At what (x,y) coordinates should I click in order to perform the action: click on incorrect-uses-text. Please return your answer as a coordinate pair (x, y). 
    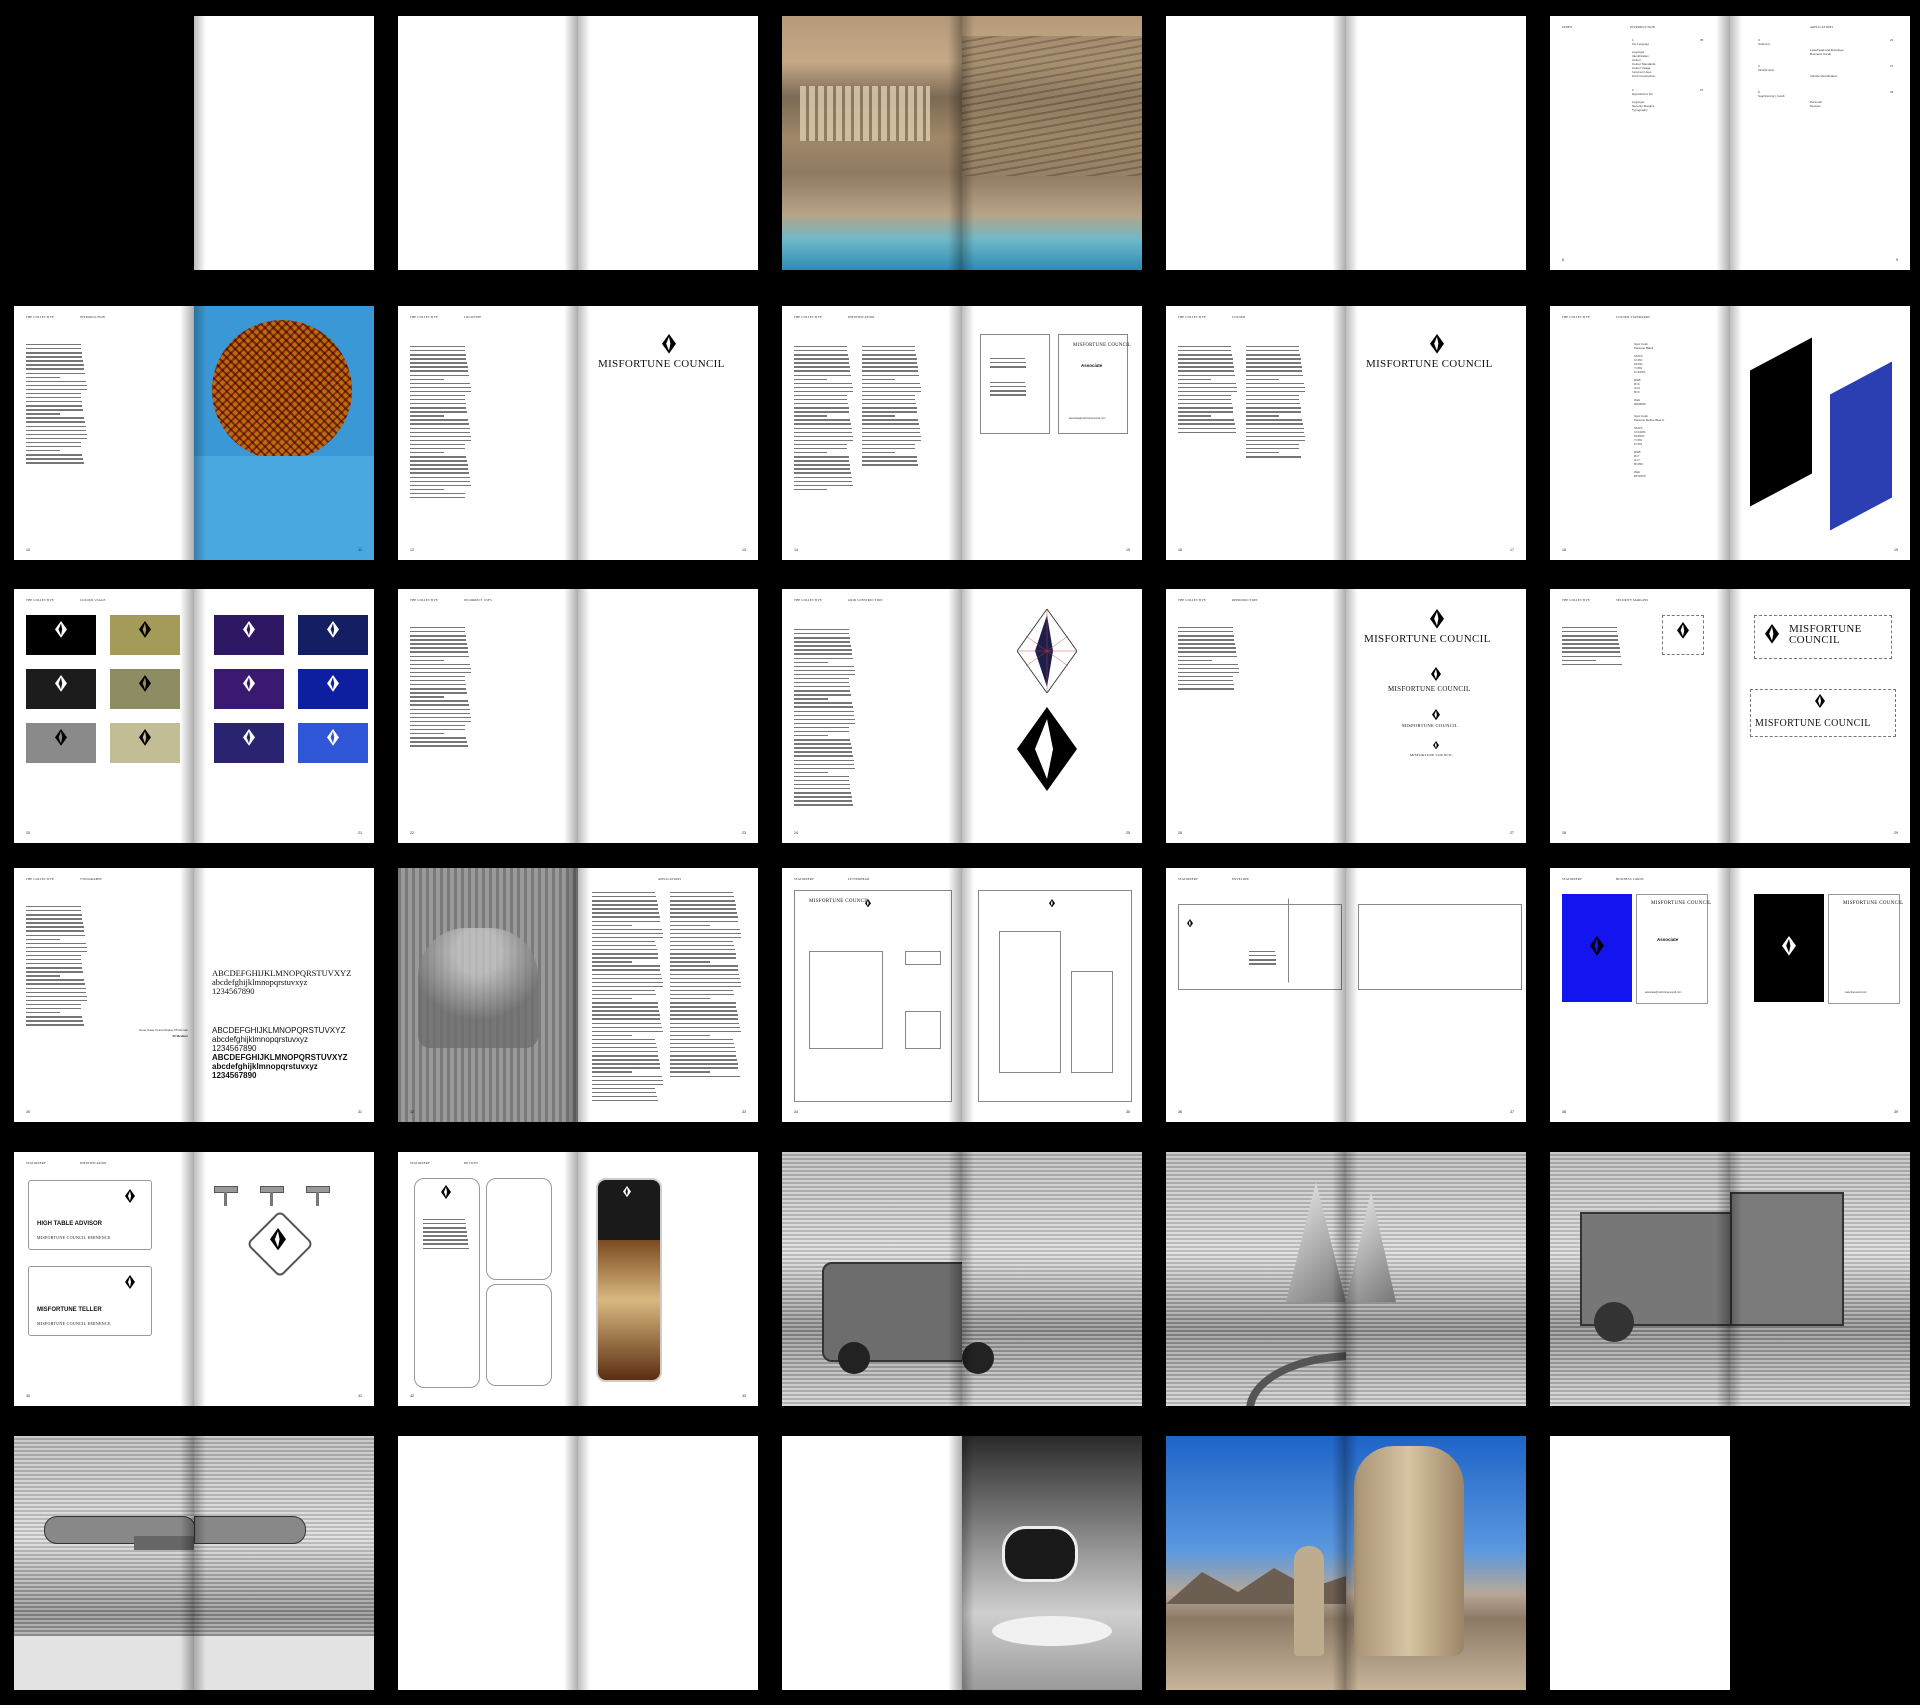
    Looking at the image, I should click on (441, 688).